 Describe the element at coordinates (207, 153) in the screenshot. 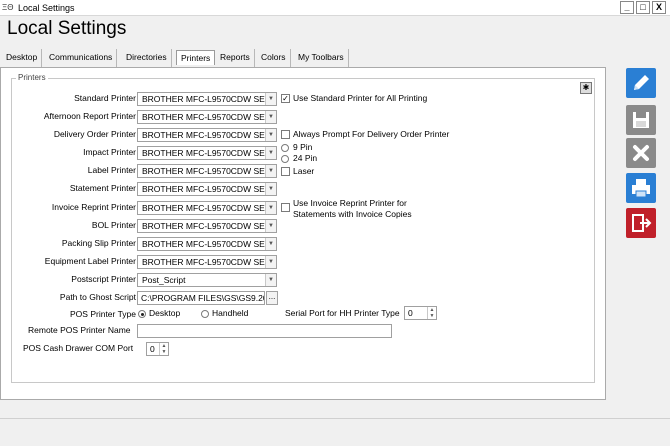

I see `impact-printer-select: BROTHER MFC-L9570CDW SE ▼` at that location.